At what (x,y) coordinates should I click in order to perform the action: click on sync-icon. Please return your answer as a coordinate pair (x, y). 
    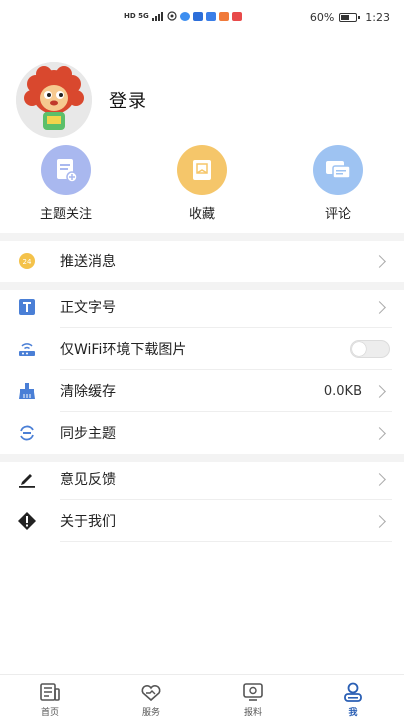
    Looking at the image, I should click on (27, 433).